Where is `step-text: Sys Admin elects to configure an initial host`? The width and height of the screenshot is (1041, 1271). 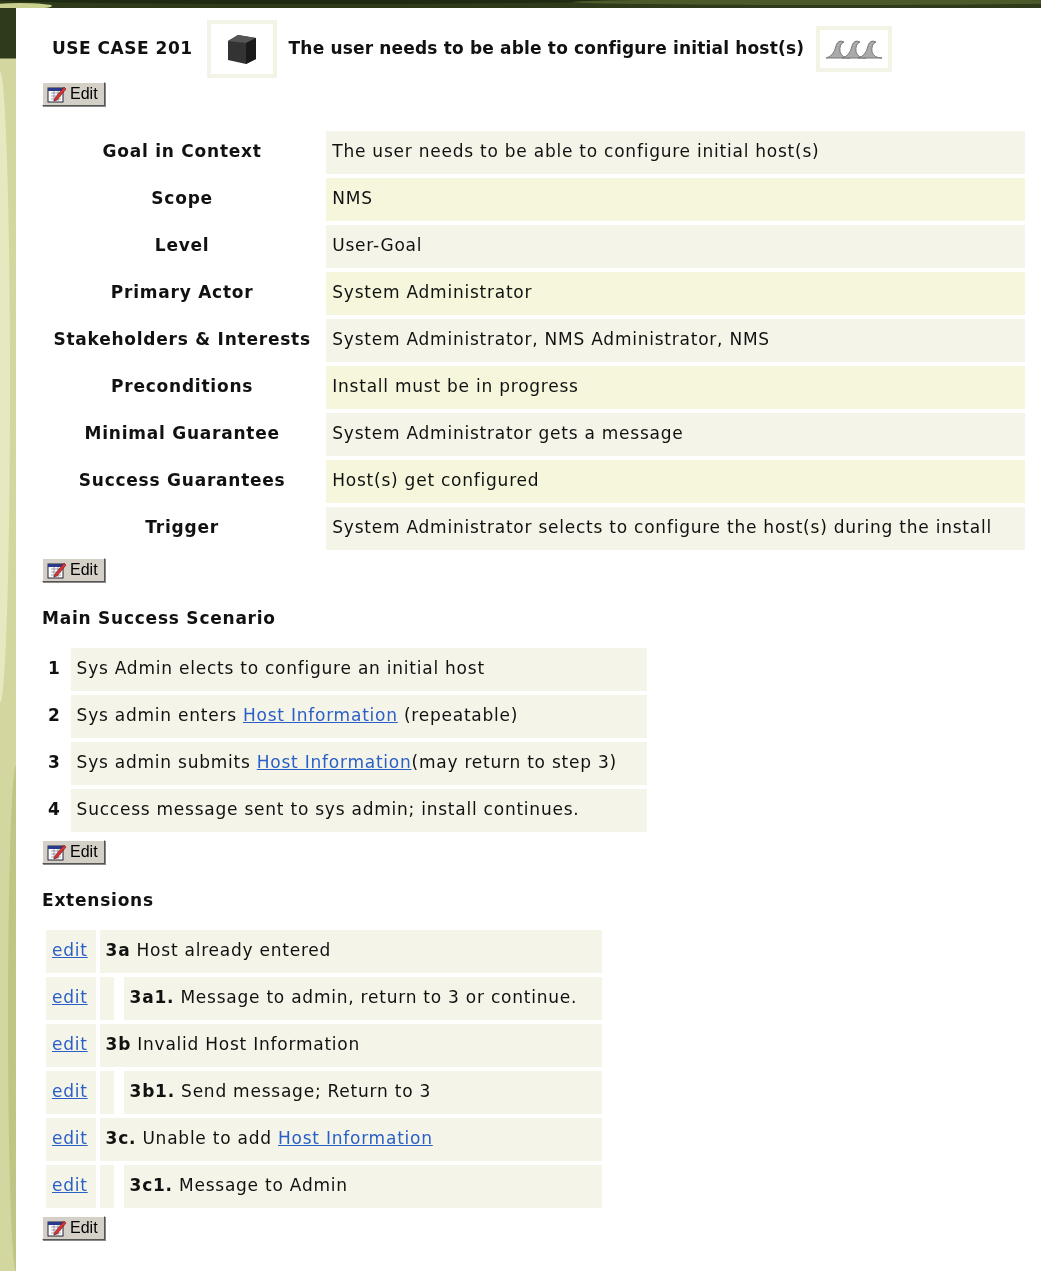 step-text: Sys Admin elects to configure an initial host is located at coordinates (358, 669).